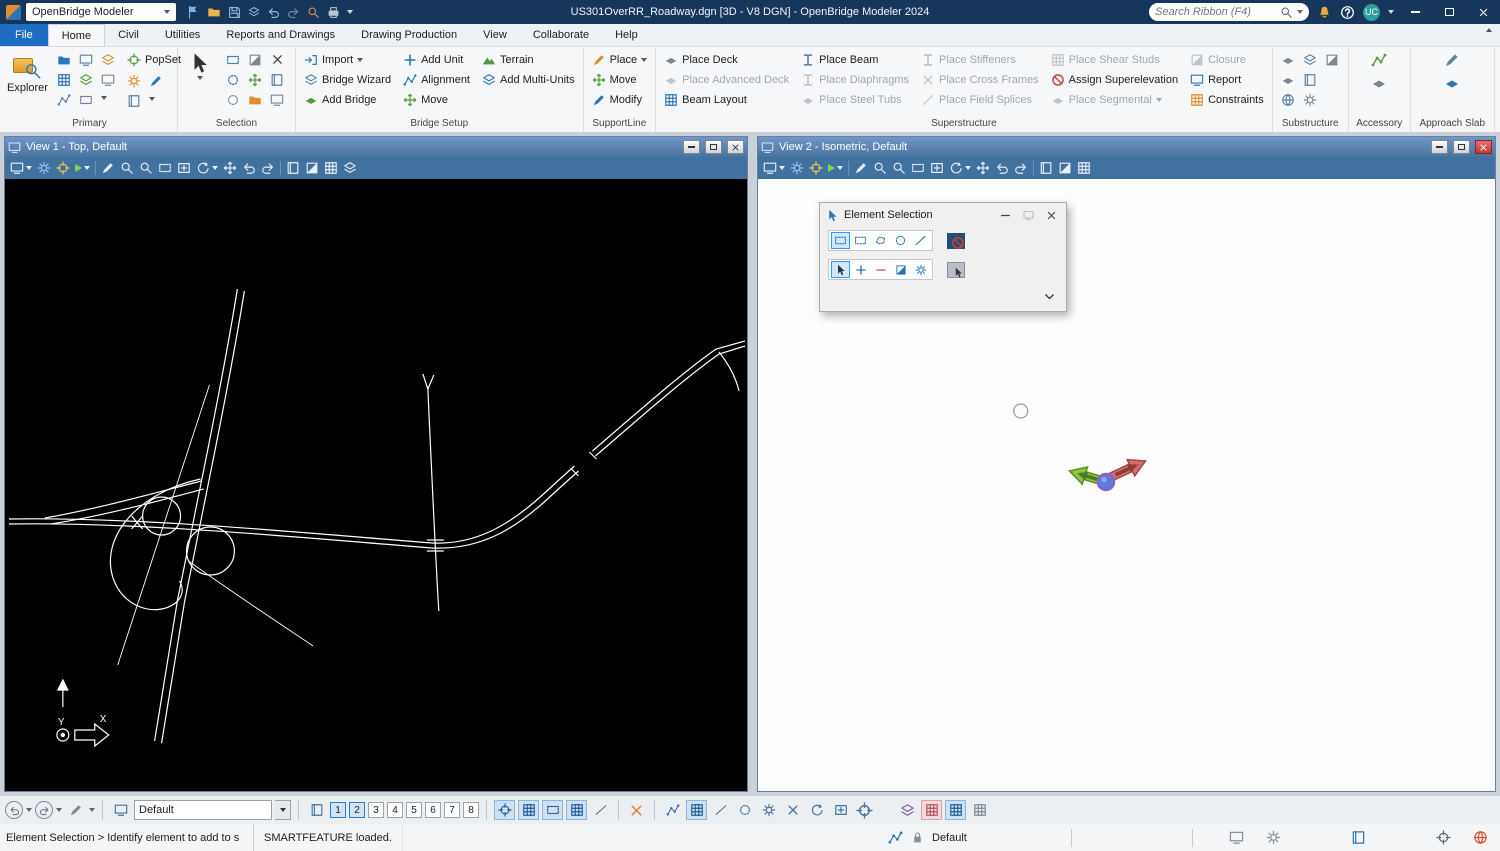 The width and height of the screenshot is (1500, 851). What do you see at coordinates (76, 35) in the screenshot?
I see `tab-home: Home` at bounding box center [76, 35].